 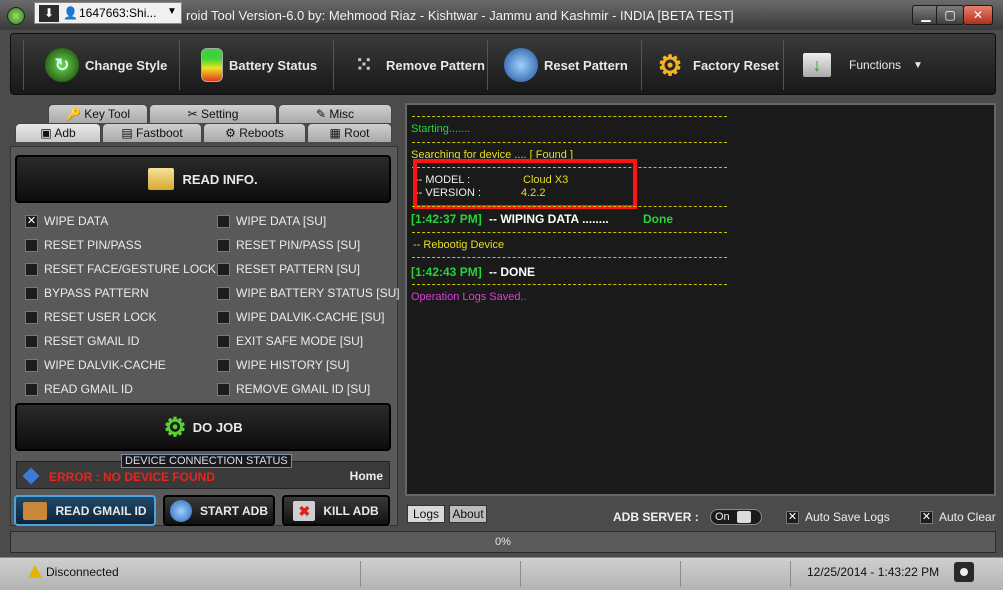 I want to click on remove-pattern-button: ⁙ Remove Pattern, so click(x=415, y=65).